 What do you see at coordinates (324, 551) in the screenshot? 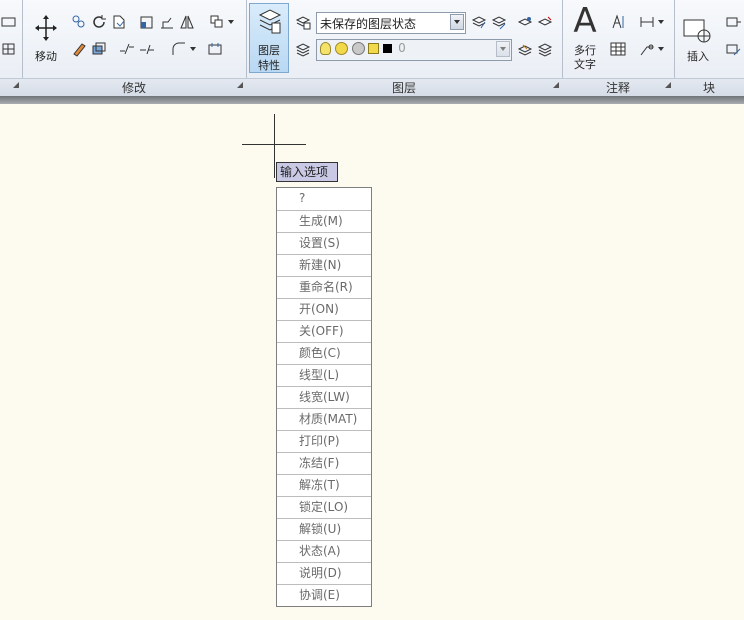
I see `option-item: 状态(A)` at bounding box center [324, 551].